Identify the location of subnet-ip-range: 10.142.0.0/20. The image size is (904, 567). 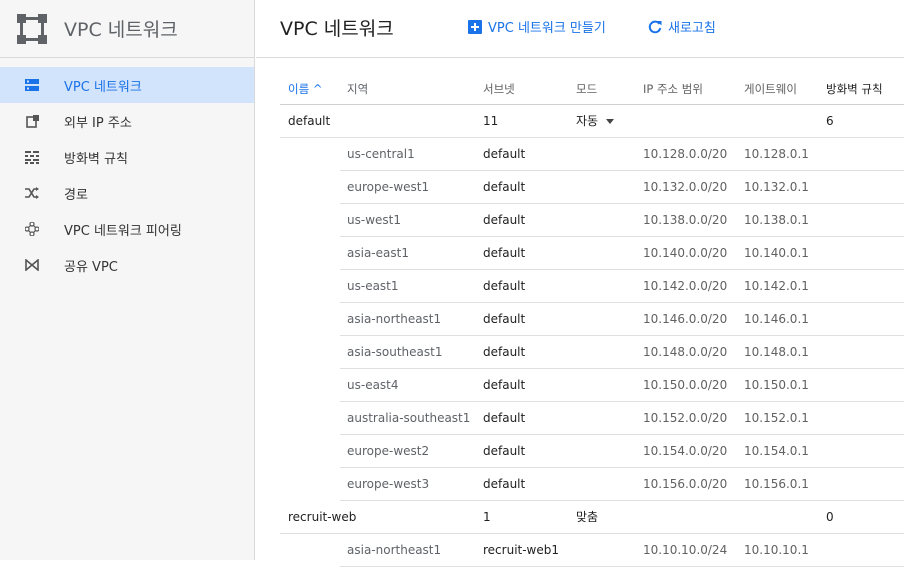
(685, 286).